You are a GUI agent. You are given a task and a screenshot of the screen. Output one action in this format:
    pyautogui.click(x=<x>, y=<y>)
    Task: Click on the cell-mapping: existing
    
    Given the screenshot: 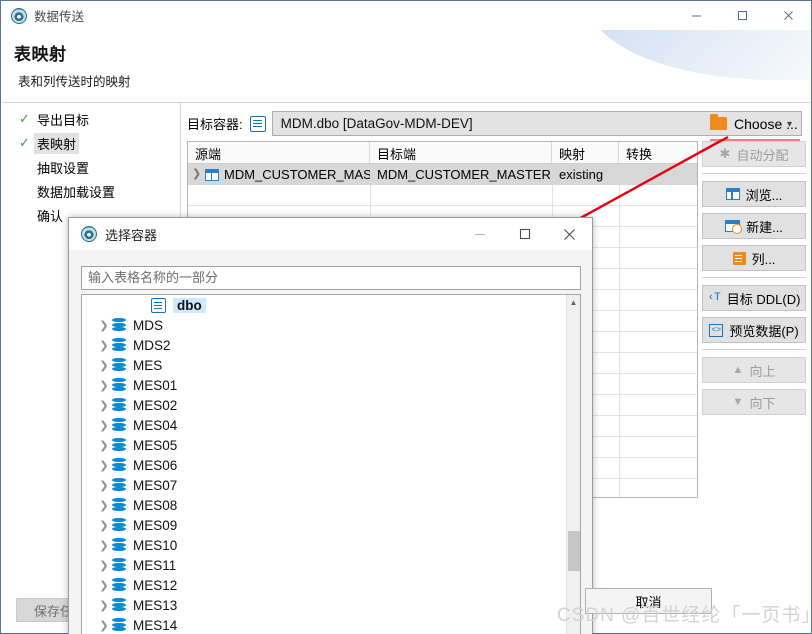 What is the action you would take?
    pyautogui.click(x=581, y=174)
    